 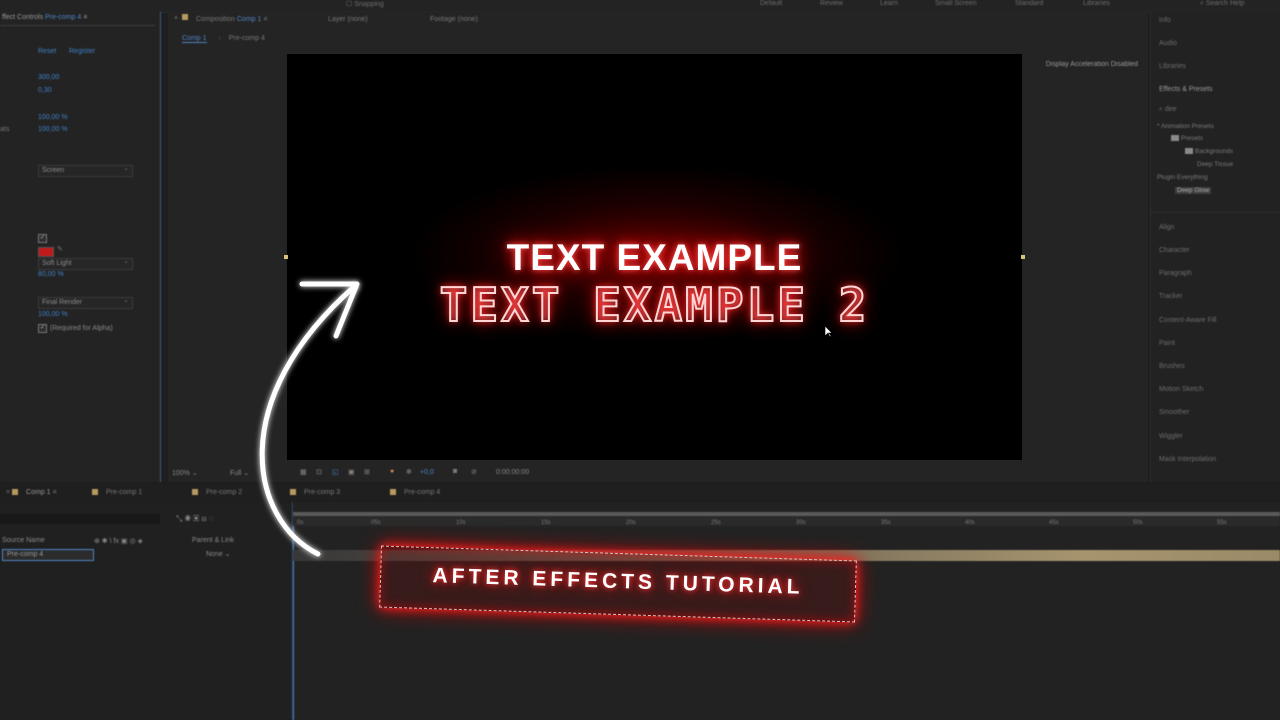 I want to click on snapshot-icon: ◙, so click(x=455, y=471).